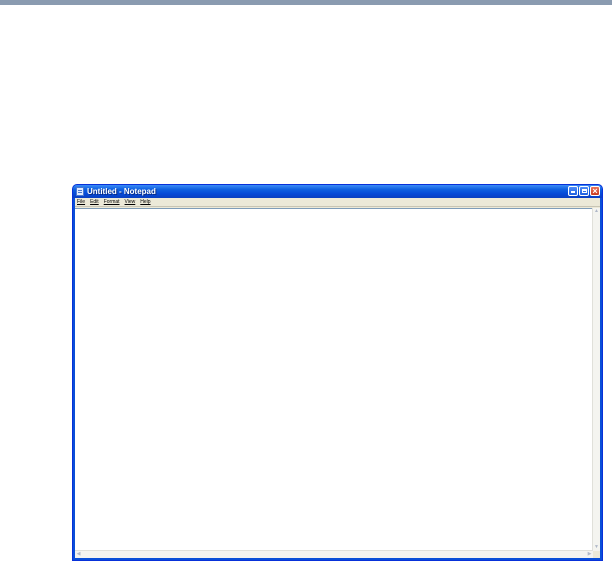 Image resolution: width=612 pixels, height=563 pixels. I want to click on menu-edit: Edit, so click(94, 202).